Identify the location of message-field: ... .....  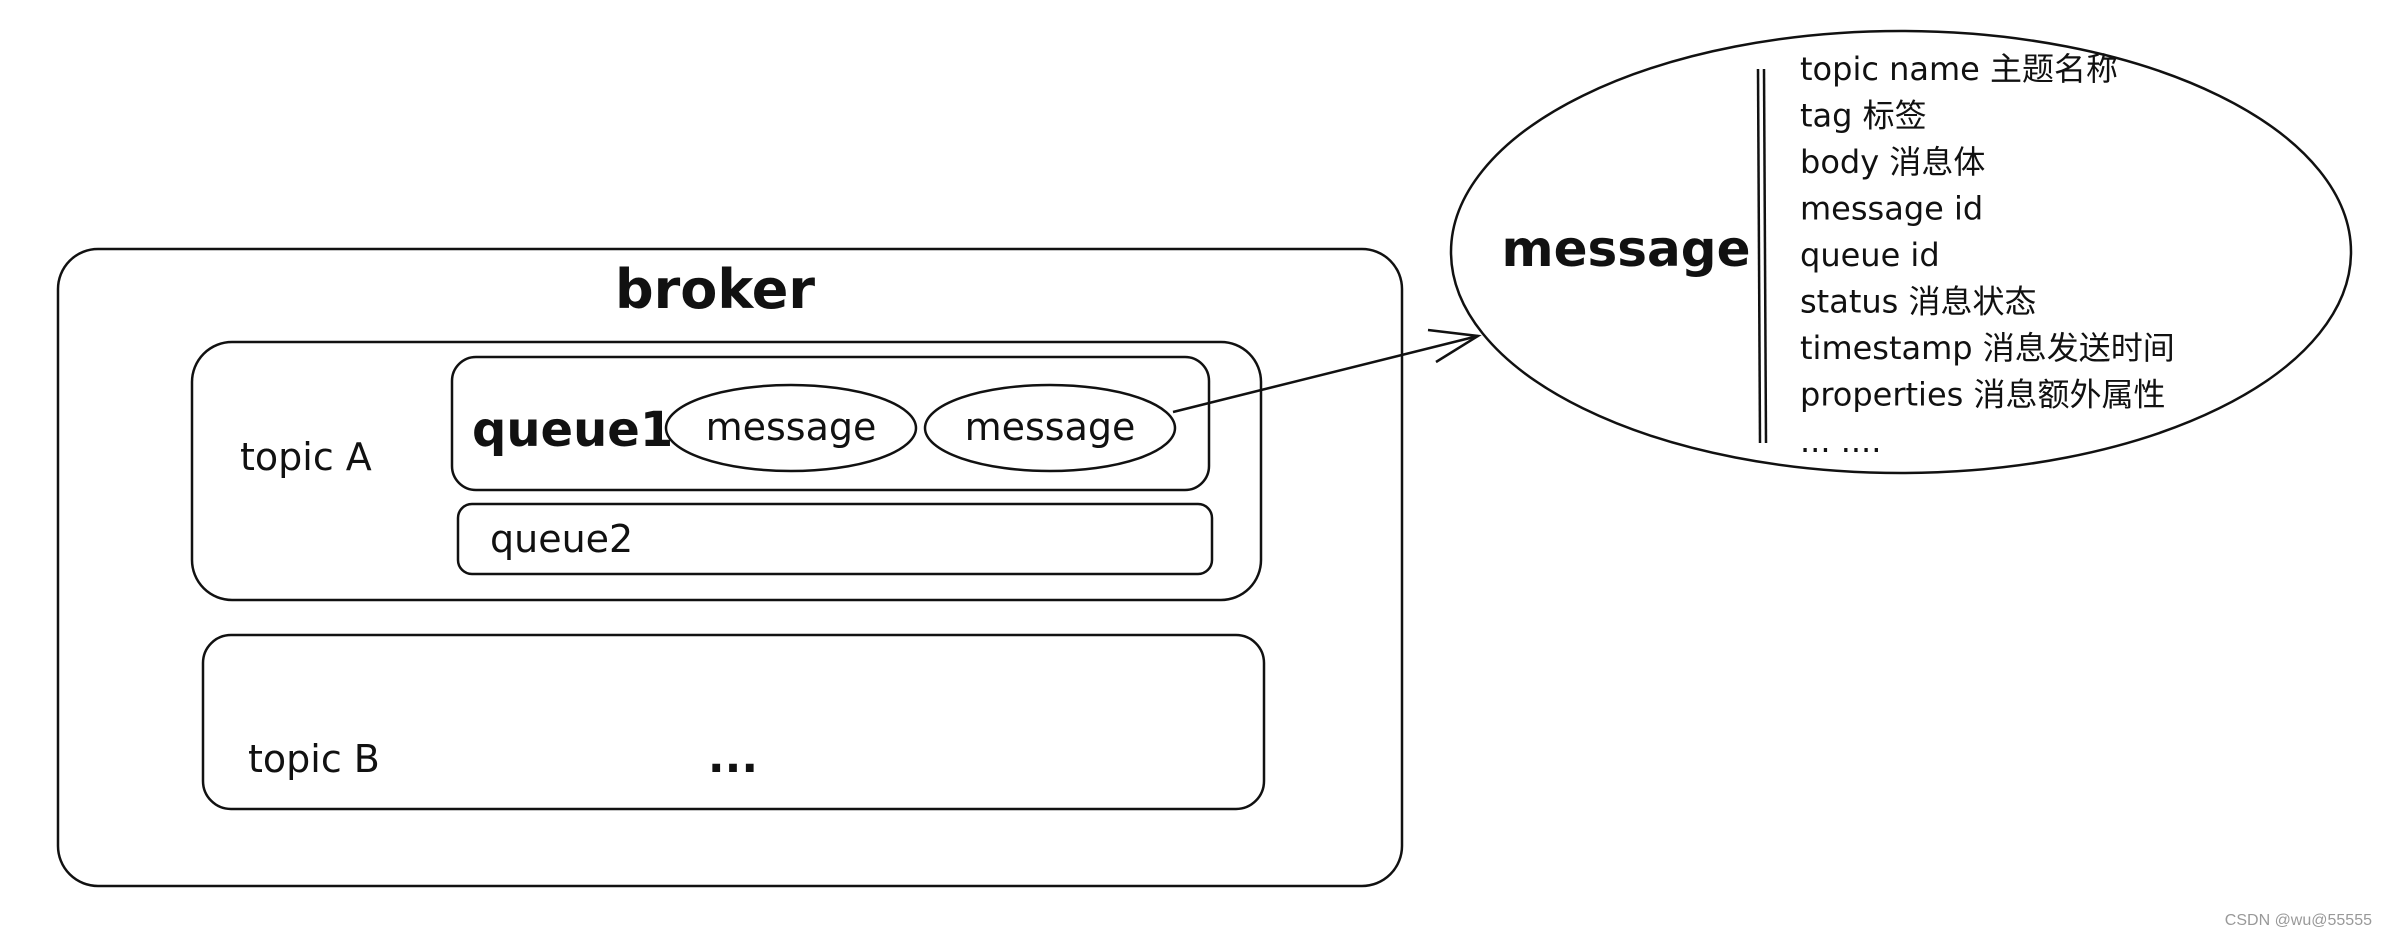
(1840, 441).